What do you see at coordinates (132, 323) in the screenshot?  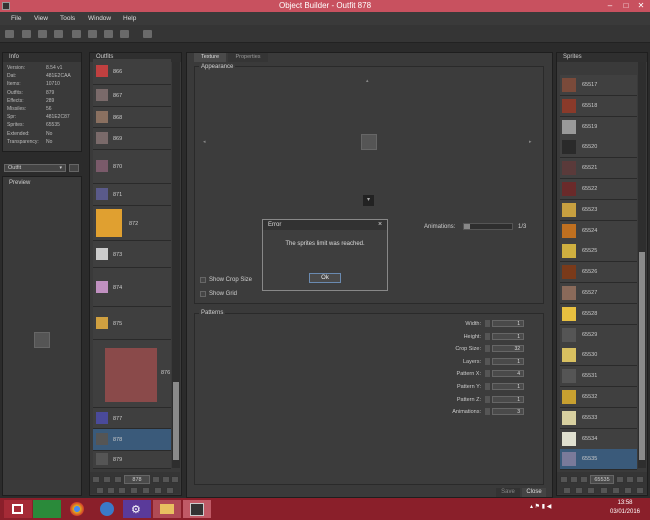 I see `outfit-list-item: 875` at bounding box center [132, 323].